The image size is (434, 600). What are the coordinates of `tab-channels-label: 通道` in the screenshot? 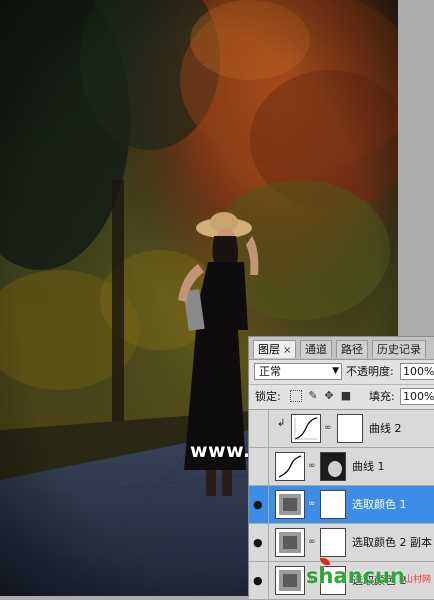 It's located at (316, 349).